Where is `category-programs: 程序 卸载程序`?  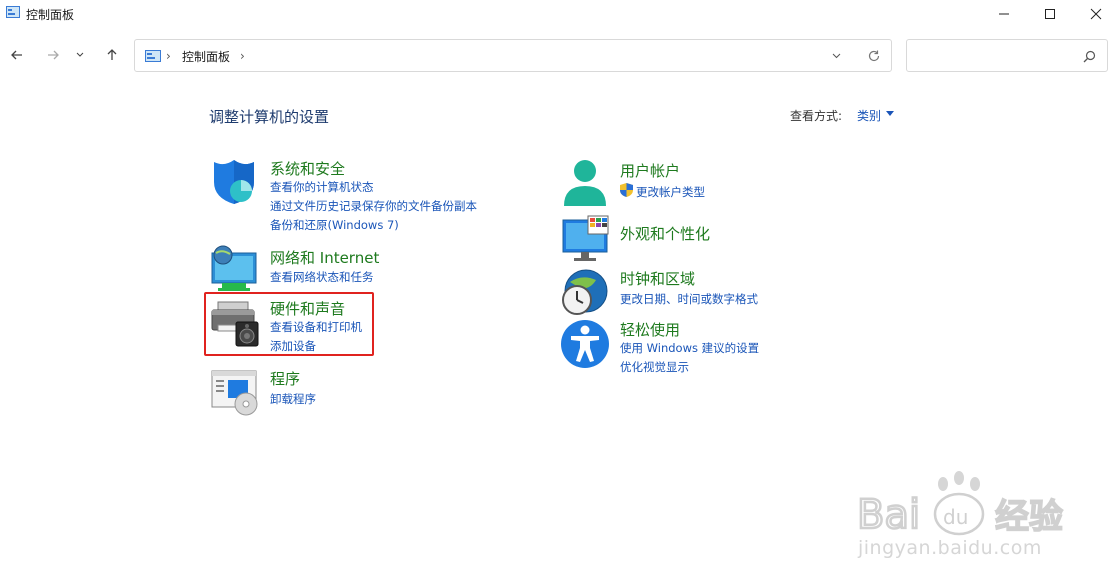 category-programs: 程序 卸载程序 is located at coordinates (310, 392).